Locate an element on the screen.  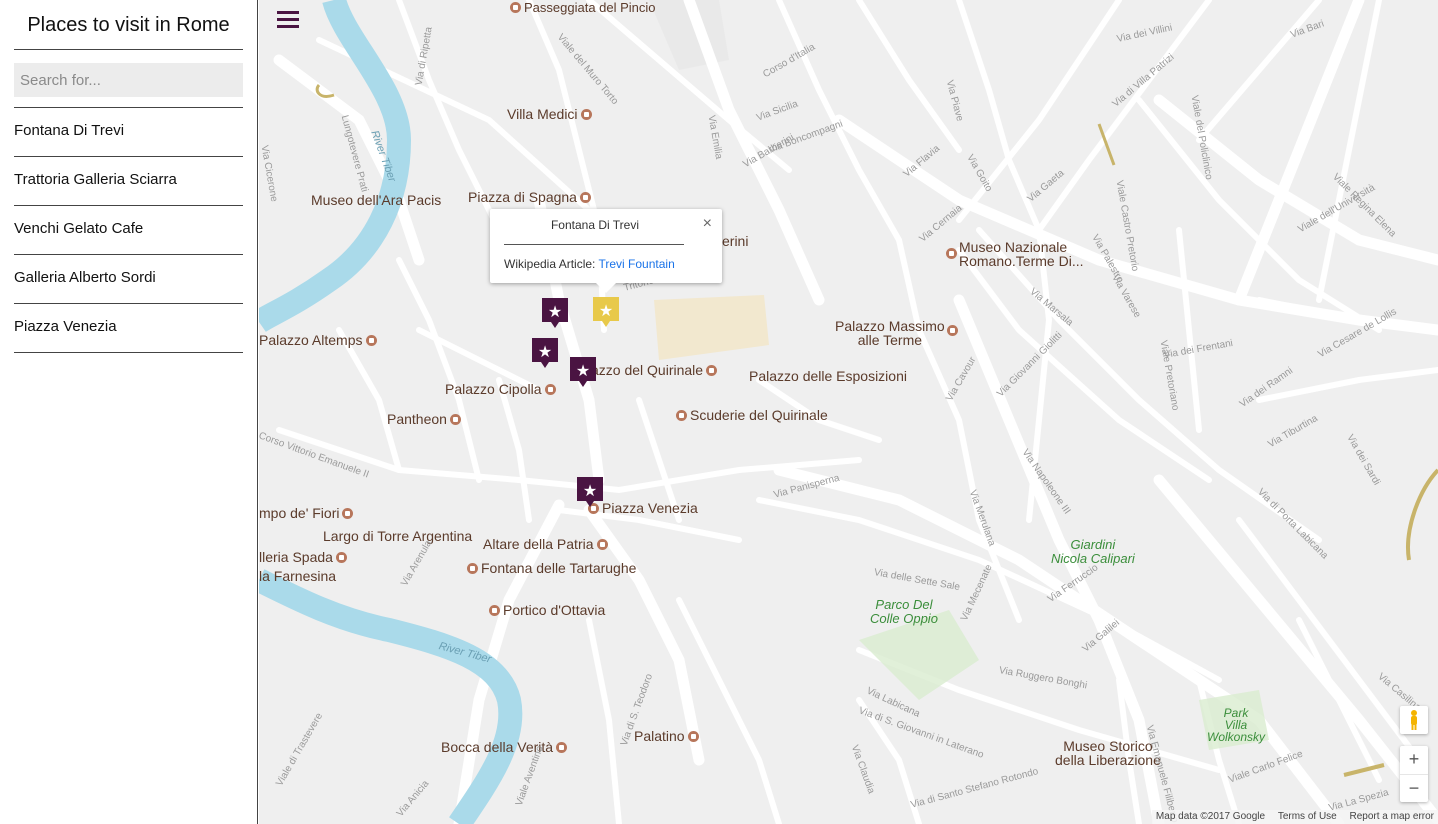
label-erini: erini is located at coordinates (735, 241).